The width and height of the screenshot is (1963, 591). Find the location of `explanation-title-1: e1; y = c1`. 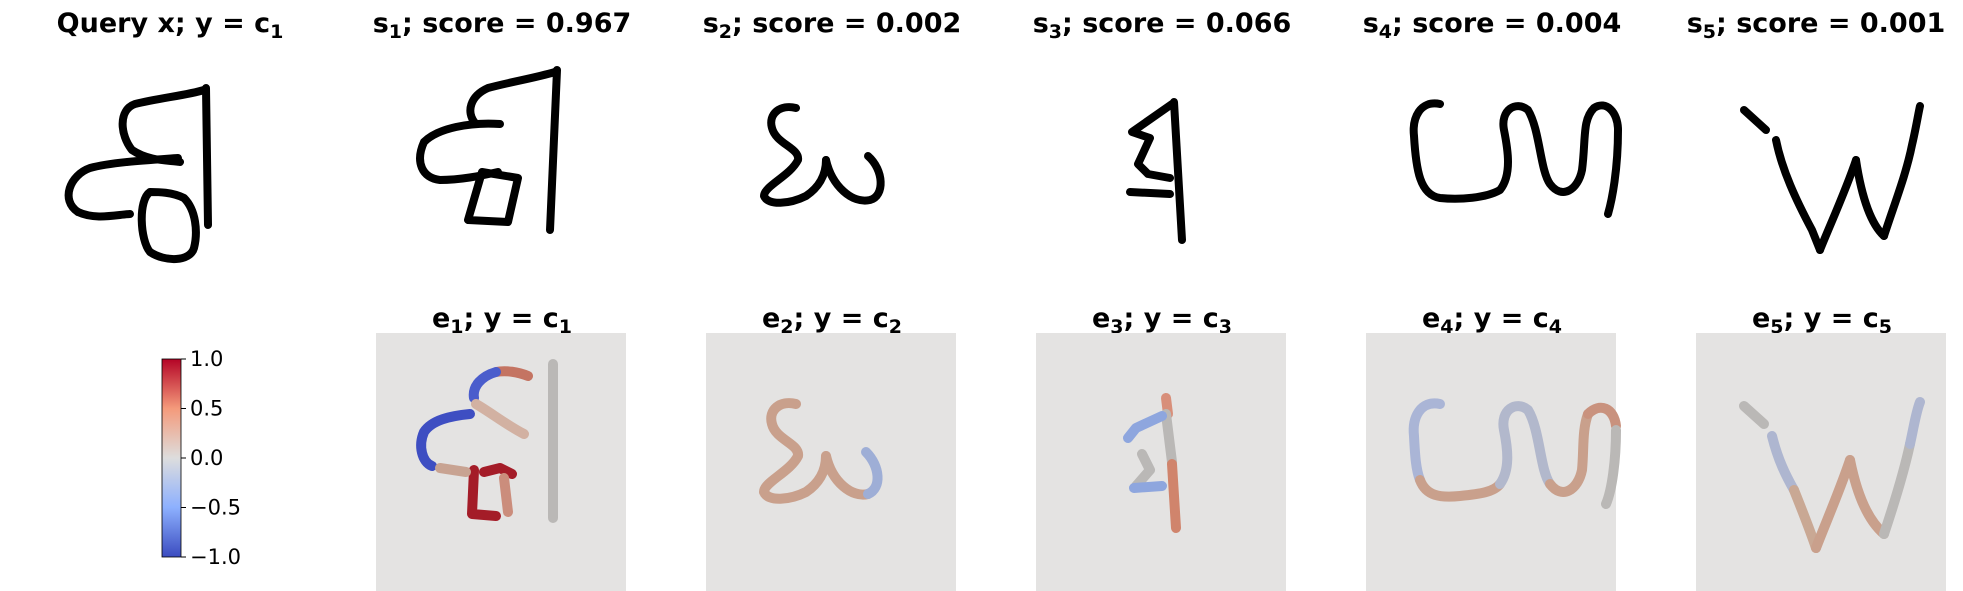

explanation-title-1: e1; y = c1 is located at coordinates (502, 320).